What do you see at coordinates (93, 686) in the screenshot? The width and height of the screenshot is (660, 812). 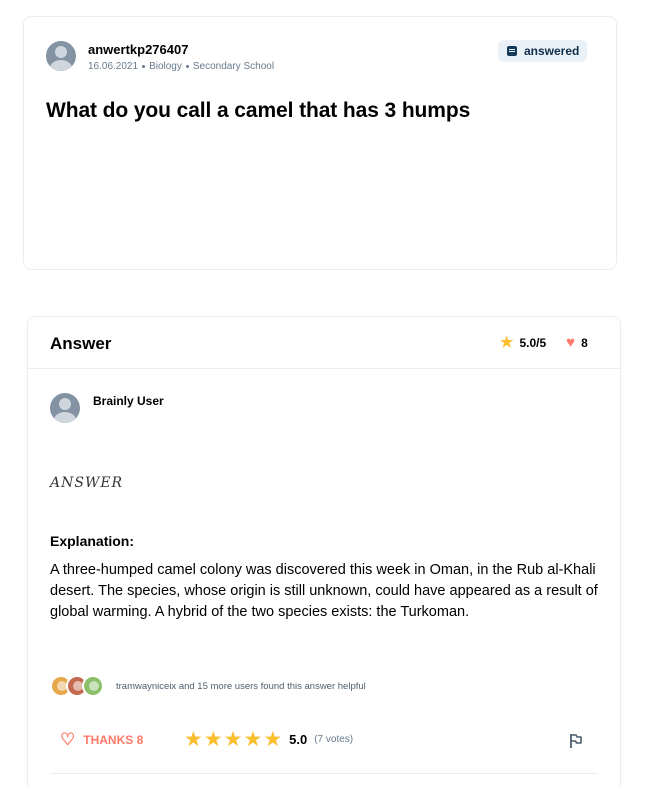 I see `helper-avatar` at bounding box center [93, 686].